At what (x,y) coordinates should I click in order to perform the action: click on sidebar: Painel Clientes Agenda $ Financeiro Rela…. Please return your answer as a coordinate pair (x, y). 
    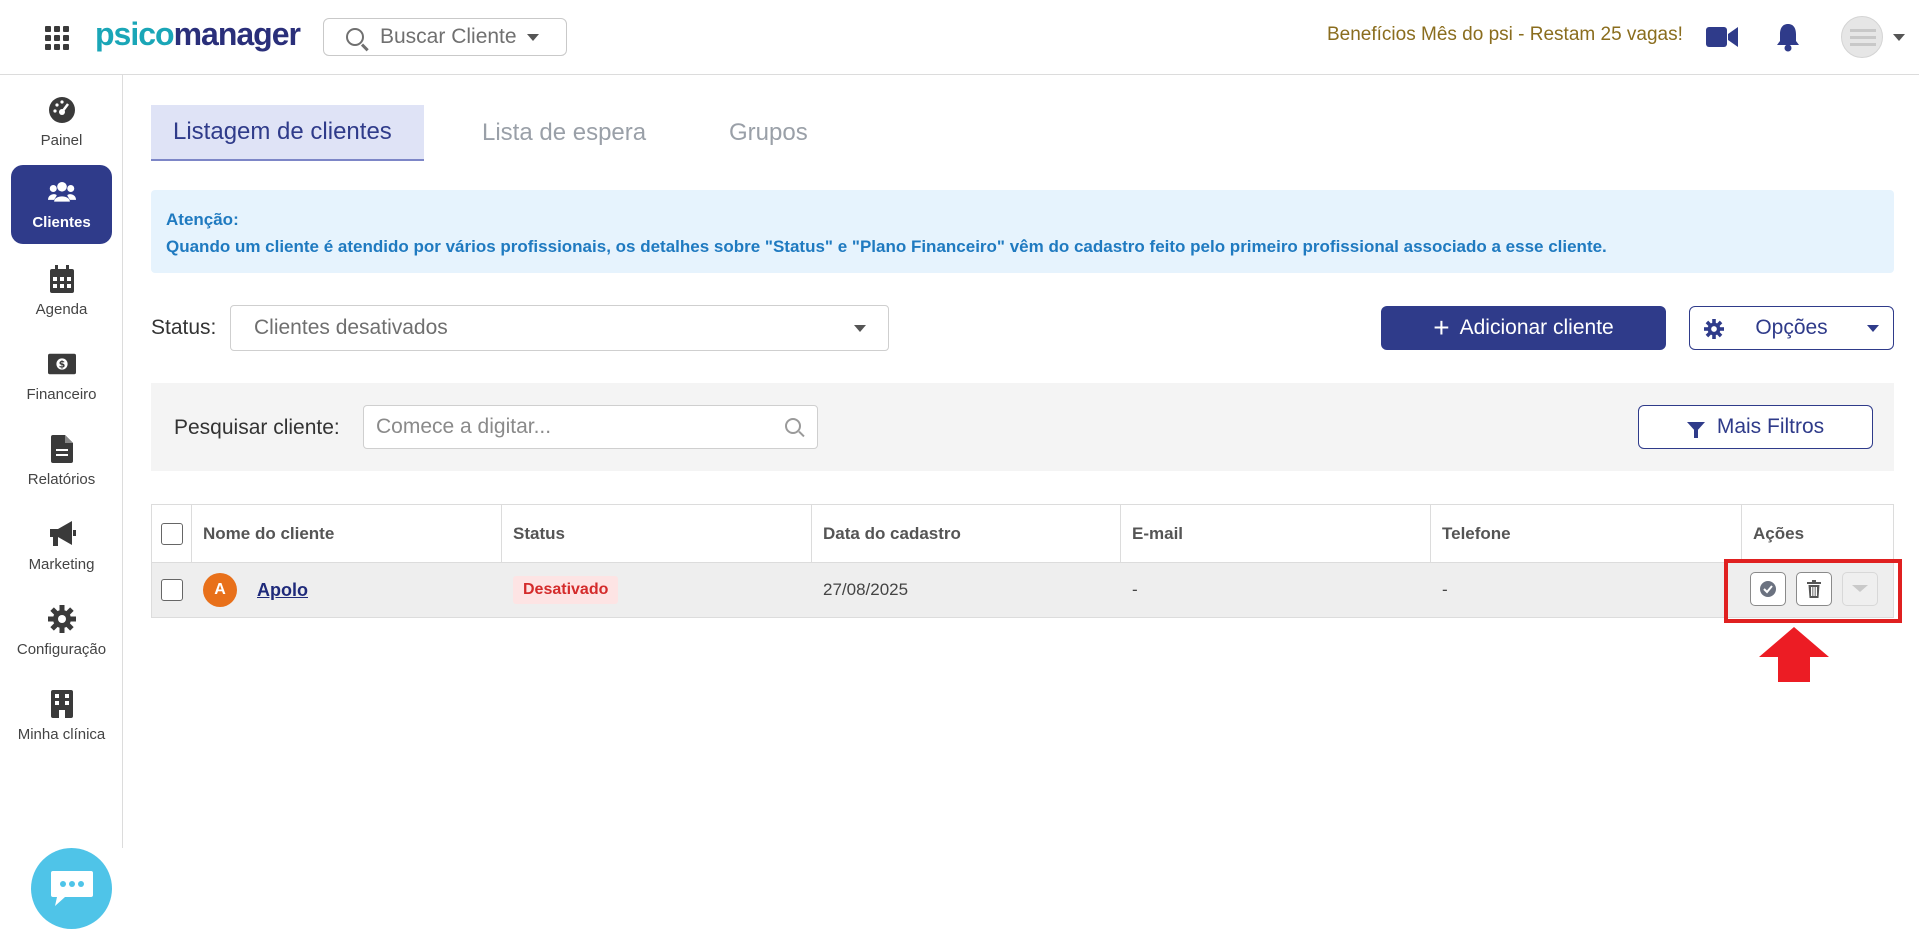
    Looking at the image, I should click on (61, 502).